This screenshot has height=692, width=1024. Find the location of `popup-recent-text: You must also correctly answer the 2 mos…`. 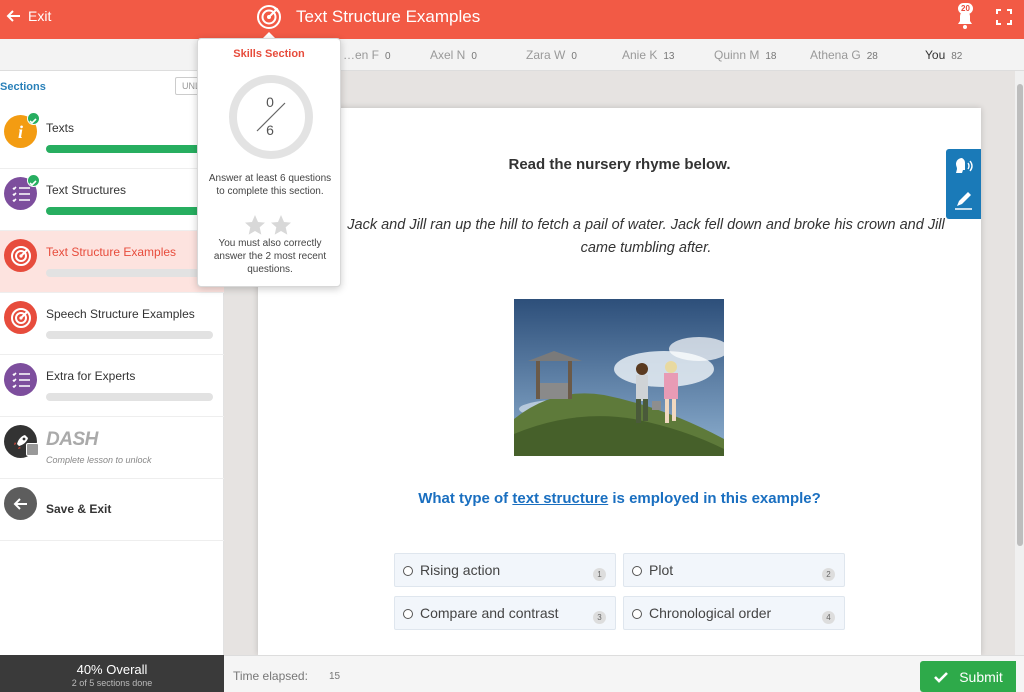

popup-recent-text: You must also correctly answer the 2 mos… is located at coordinates (270, 256).